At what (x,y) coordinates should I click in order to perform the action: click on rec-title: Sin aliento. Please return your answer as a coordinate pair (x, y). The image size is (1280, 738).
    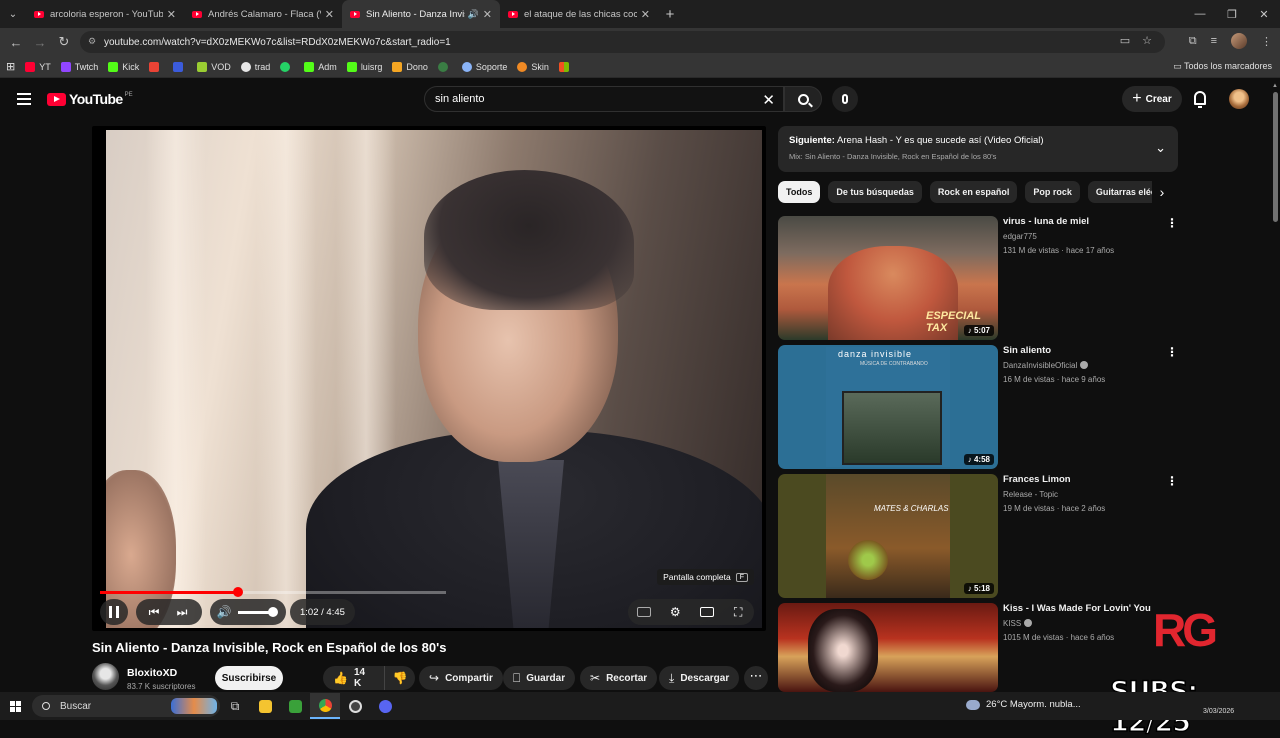
    Looking at the image, I should click on (1085, 350).